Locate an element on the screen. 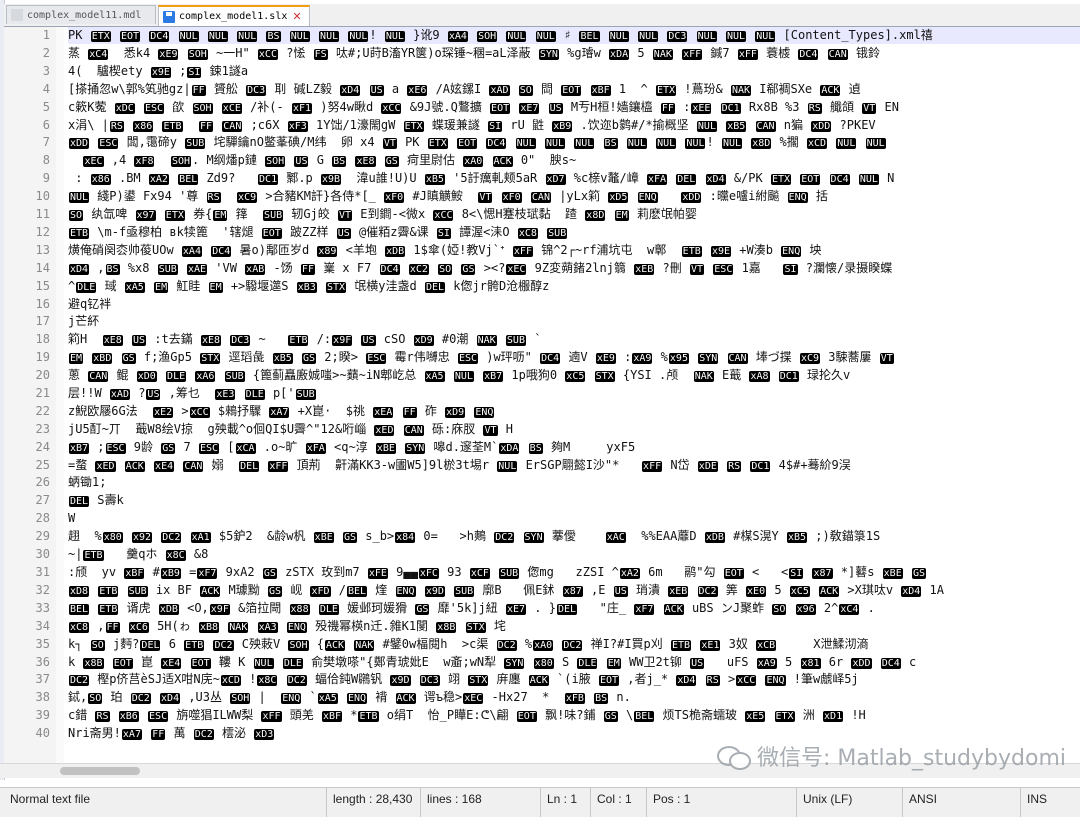  line-number: 26 is located at coordinates (42, 482).